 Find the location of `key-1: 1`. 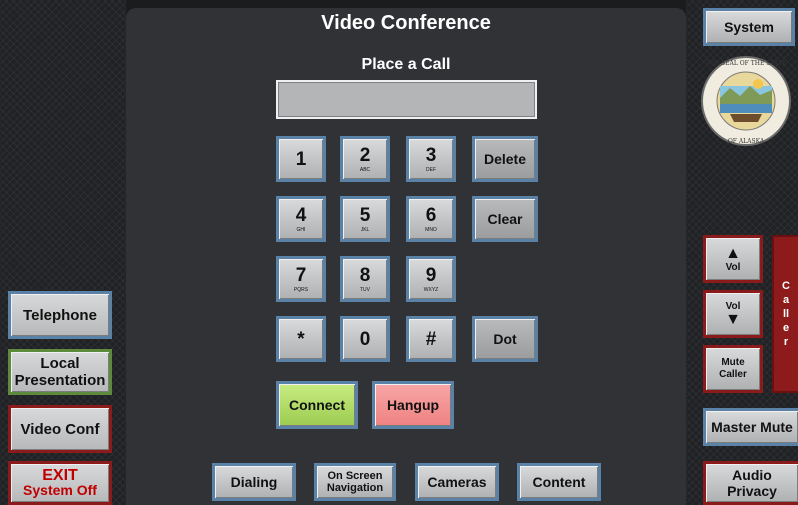

key-1: 1 is located at coordinates (301, 159).